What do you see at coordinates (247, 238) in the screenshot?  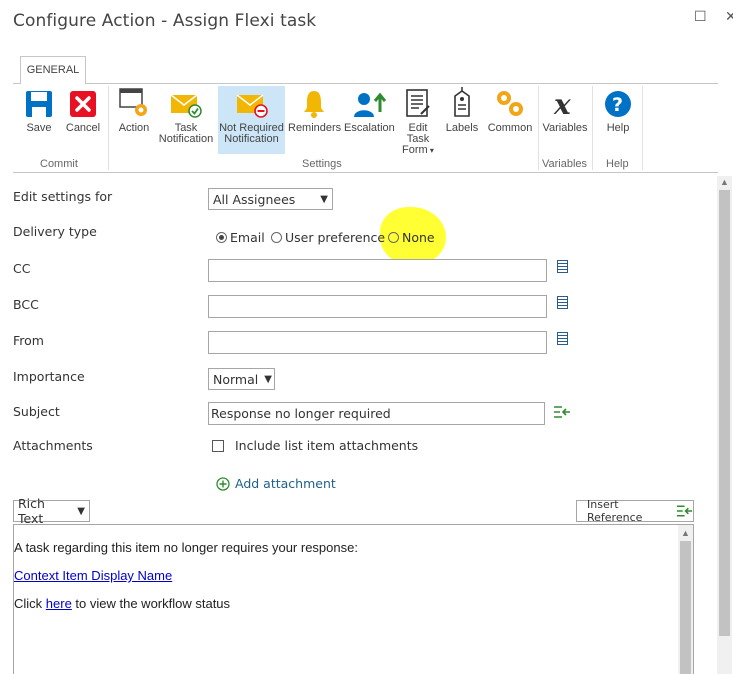 I see `radio-email-label: Email` at bounding box center [247, 238].